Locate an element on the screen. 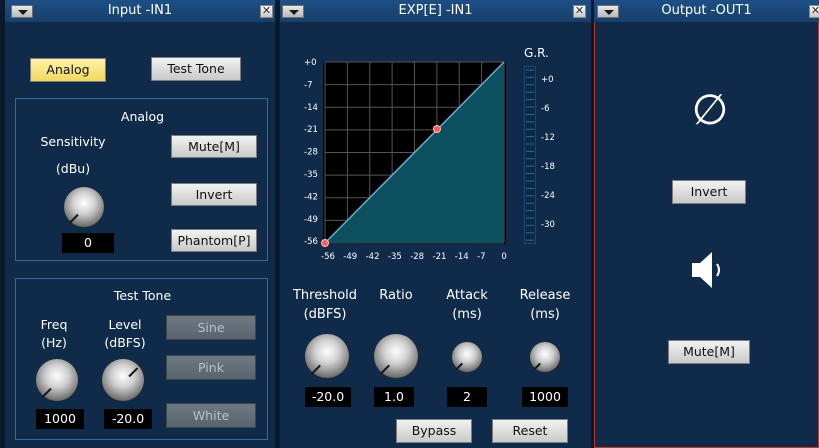  output-title: Output -OUT1 is located at coordinates (706, 10).